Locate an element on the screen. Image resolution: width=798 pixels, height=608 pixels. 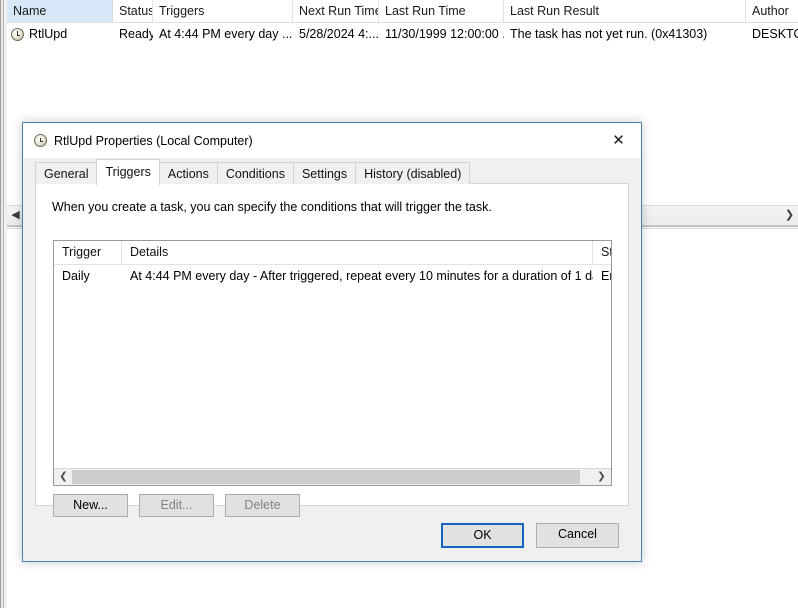
tab-conditions: Conditions is located at coordinates (255, 173).